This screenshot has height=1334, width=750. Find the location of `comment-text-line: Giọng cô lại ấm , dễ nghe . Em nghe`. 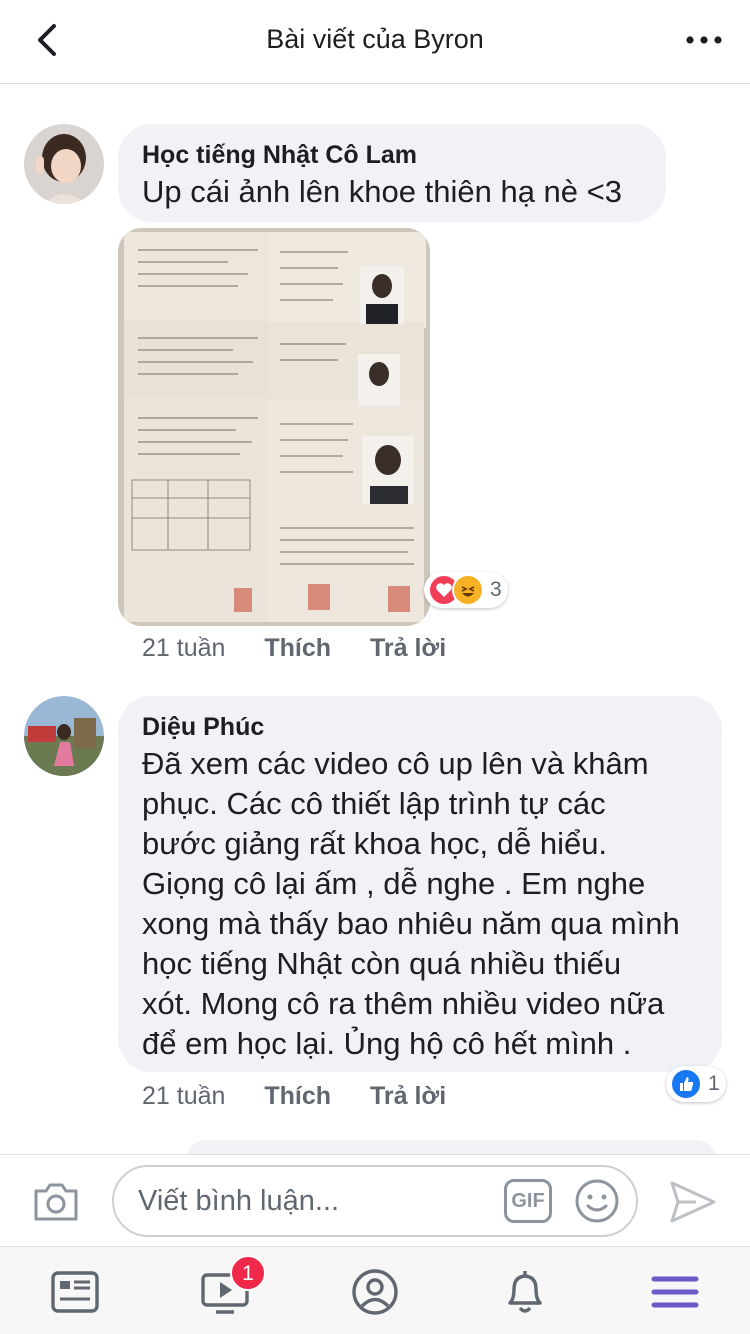

comment-text-line: Giọng cô lại ấm , dễ nghe . Em nghe is located at coordinates (394, 883).